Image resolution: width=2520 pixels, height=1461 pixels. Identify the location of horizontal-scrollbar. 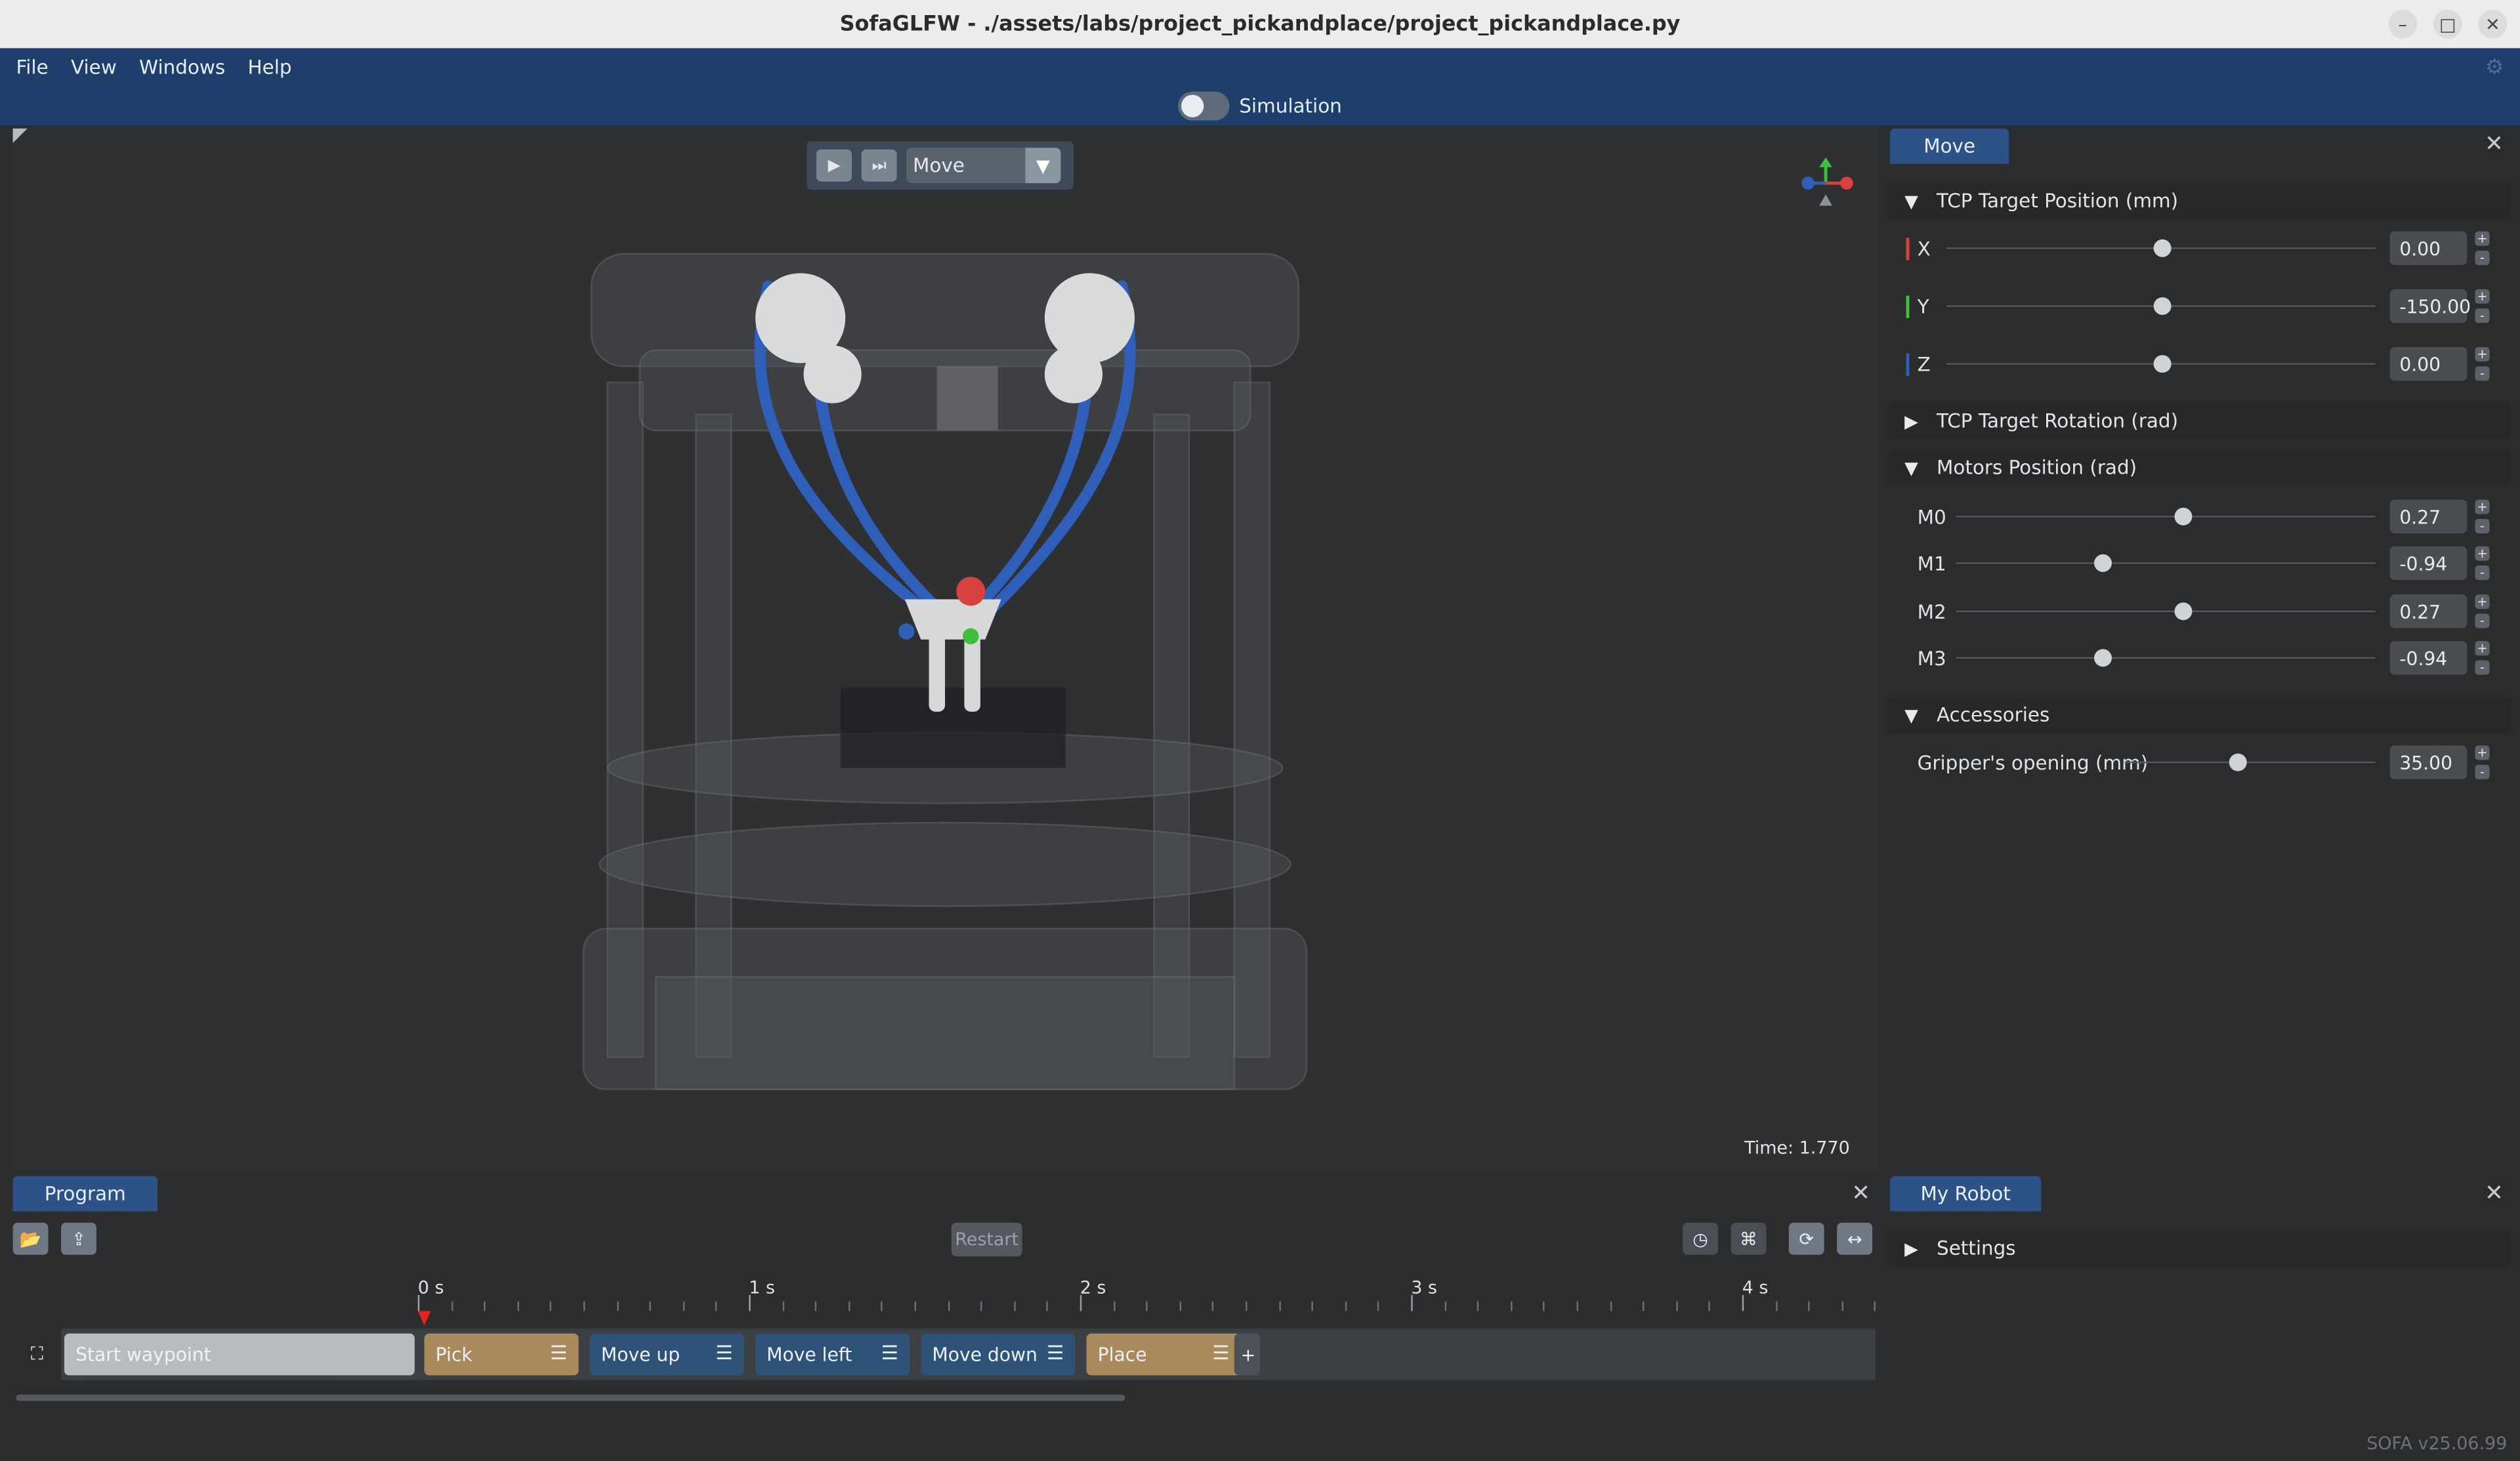
(570, 1398).